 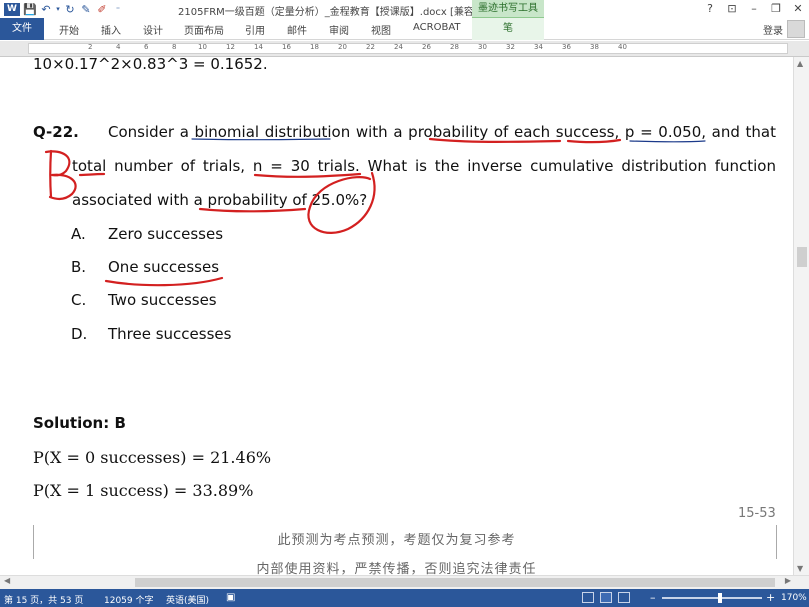 What do you see at coordinates (307, 175) in the screenshot?
I see `underline-trials-value` at bounding box center [307, 175].